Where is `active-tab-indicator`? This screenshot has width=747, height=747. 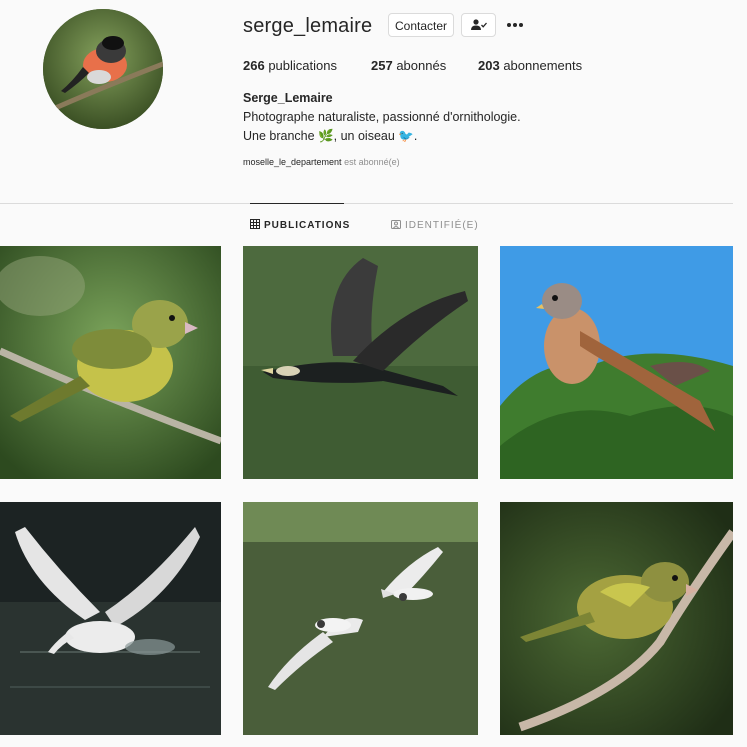 active-tab-indicator is located at coordinates (297, 203).